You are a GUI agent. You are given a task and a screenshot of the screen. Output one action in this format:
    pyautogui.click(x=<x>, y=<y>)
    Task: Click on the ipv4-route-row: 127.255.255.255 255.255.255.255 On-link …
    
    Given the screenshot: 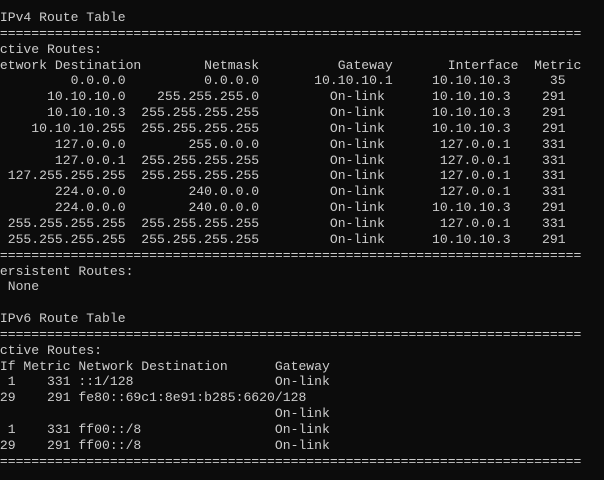 What is the action you would take?
    pyautogui.click(x=283, y=176)
    